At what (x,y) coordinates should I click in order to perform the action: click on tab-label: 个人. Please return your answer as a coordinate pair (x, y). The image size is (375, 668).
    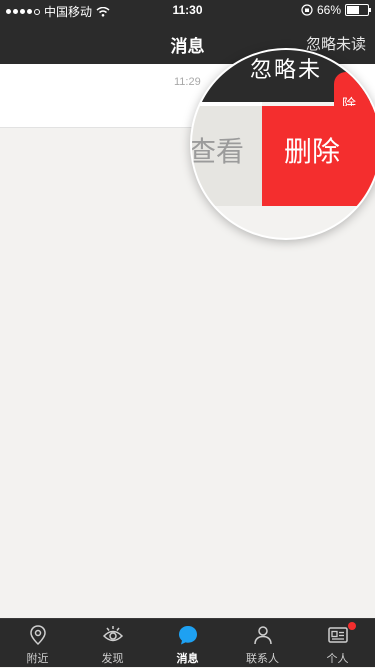
    Looking at the image, I should click on (337, 659).